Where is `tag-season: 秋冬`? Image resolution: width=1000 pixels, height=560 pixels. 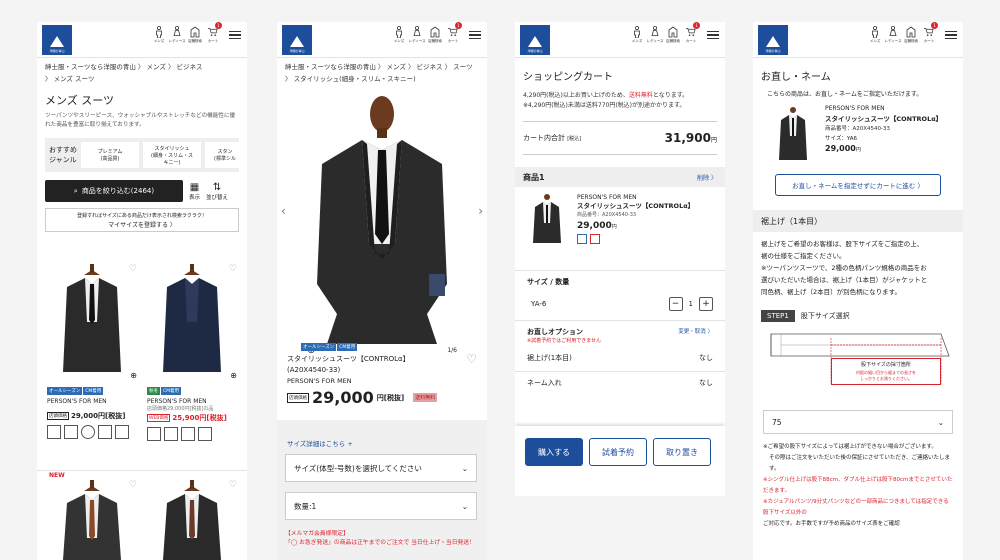
tag-season: 秋冬 is located at coordinates (153, 391).